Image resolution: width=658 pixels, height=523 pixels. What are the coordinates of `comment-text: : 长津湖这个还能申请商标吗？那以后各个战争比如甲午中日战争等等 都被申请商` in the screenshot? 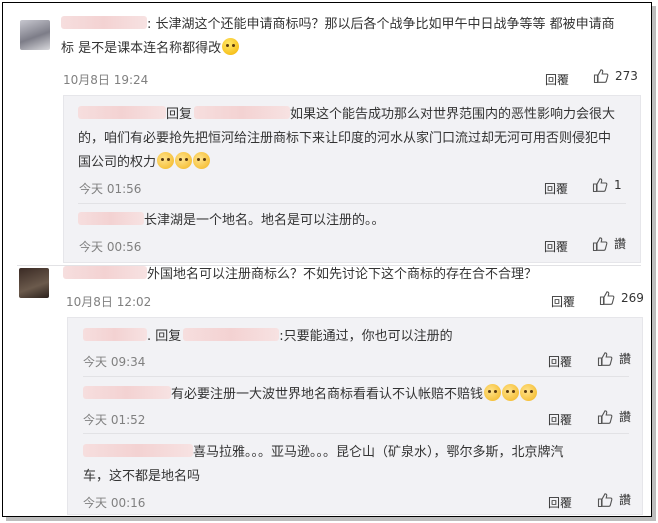 It's located at (351, 25).